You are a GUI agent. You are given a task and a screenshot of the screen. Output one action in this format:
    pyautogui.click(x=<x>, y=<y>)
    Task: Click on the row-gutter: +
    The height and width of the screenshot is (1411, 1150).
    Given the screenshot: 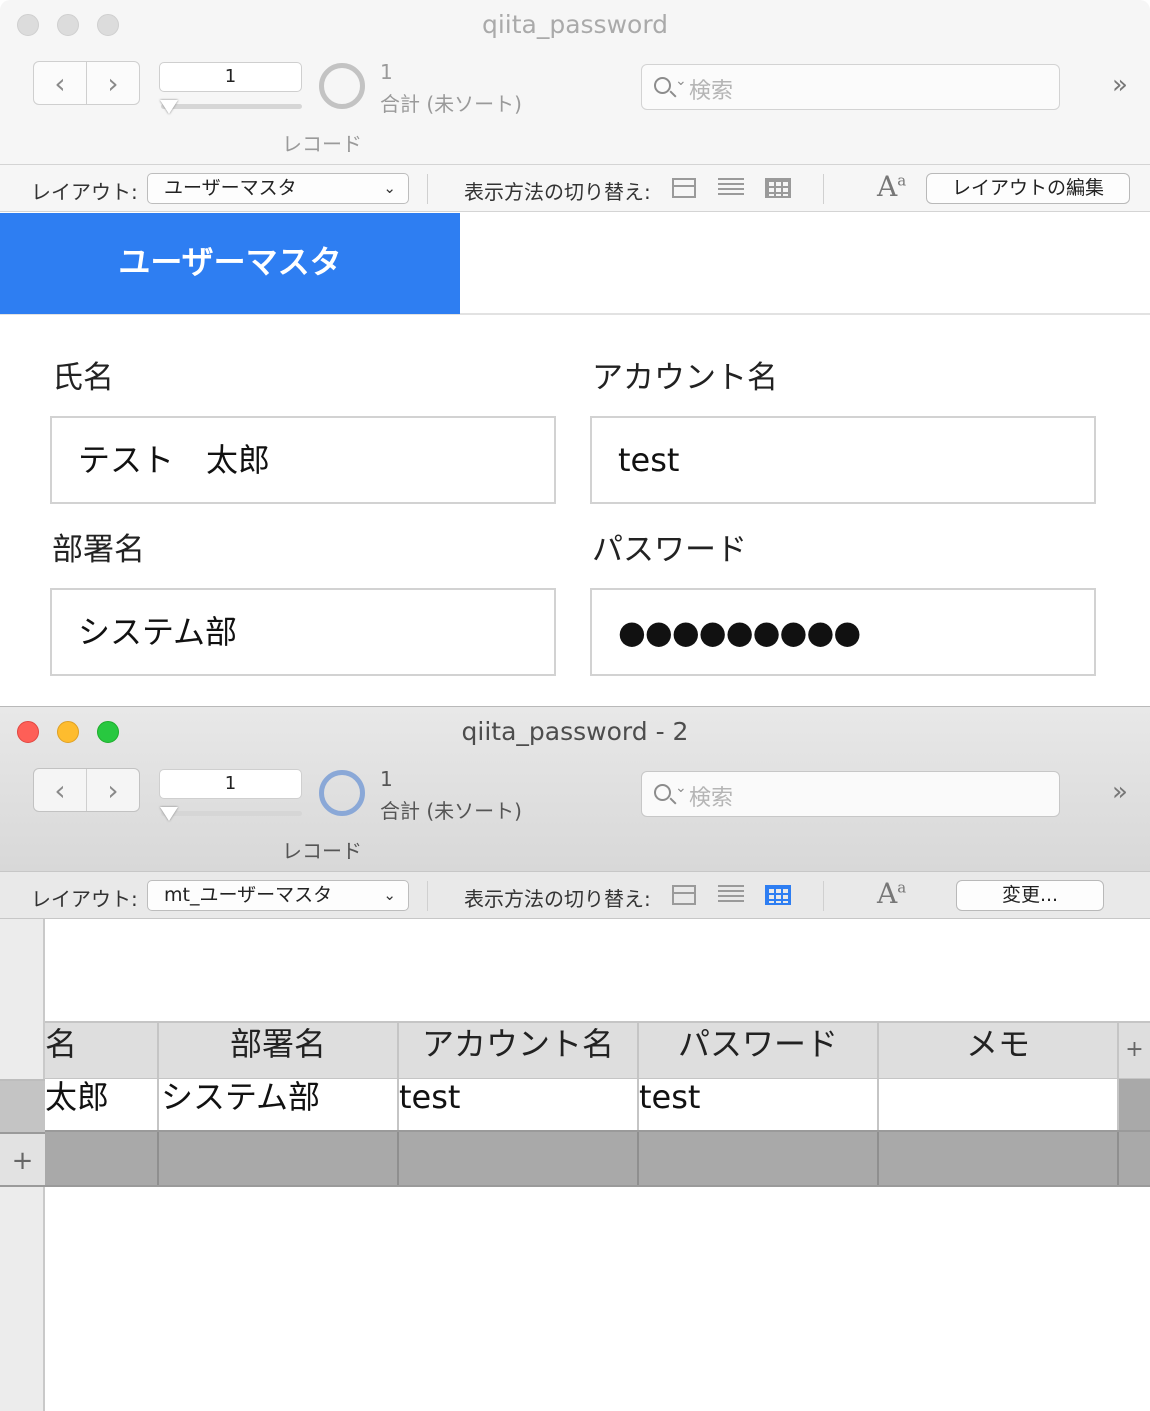 What is the action you would take?
    pyautogui.click(x=22, y=1165)
    